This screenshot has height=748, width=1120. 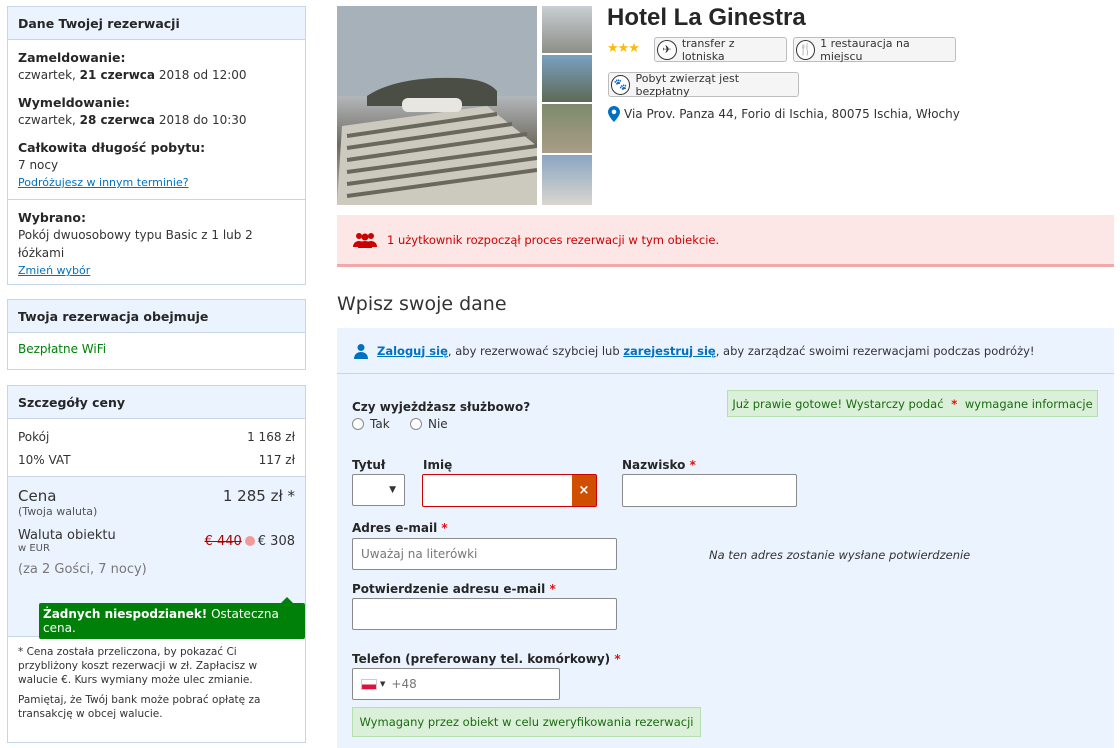 What do you see at coordinates (369, 465) in the screenshot?
I see `title-label: Tytuł` at bounding box center [369, 465].